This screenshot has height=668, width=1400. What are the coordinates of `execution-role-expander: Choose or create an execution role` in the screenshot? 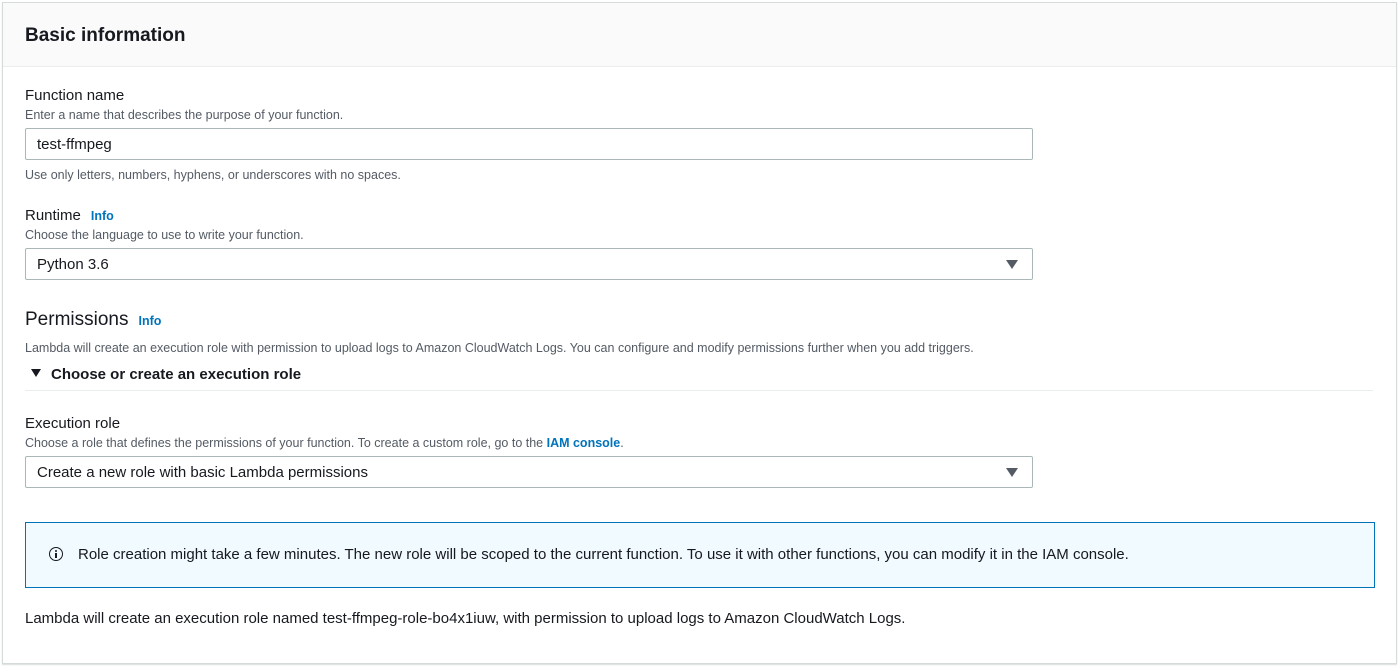 It's located at (166, 375).